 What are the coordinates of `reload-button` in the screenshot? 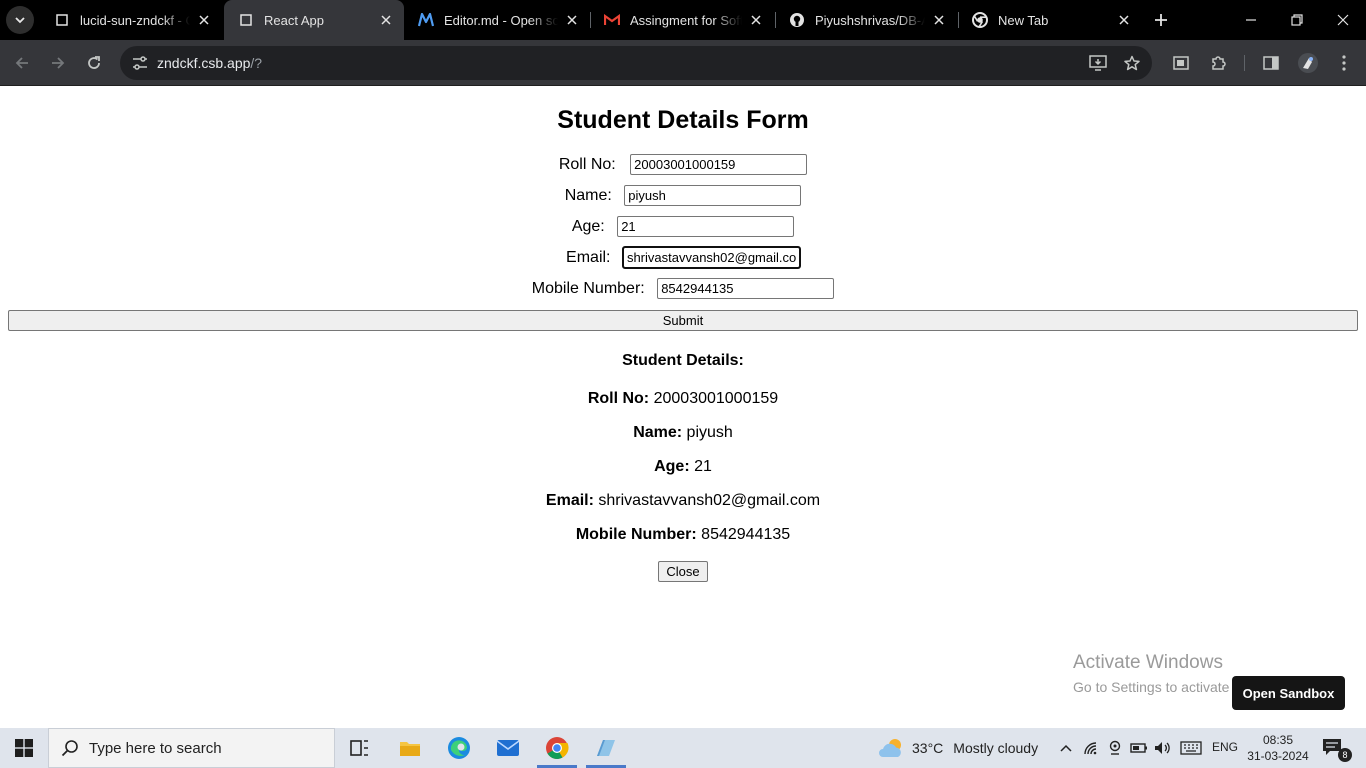 It's located at (94, 63).